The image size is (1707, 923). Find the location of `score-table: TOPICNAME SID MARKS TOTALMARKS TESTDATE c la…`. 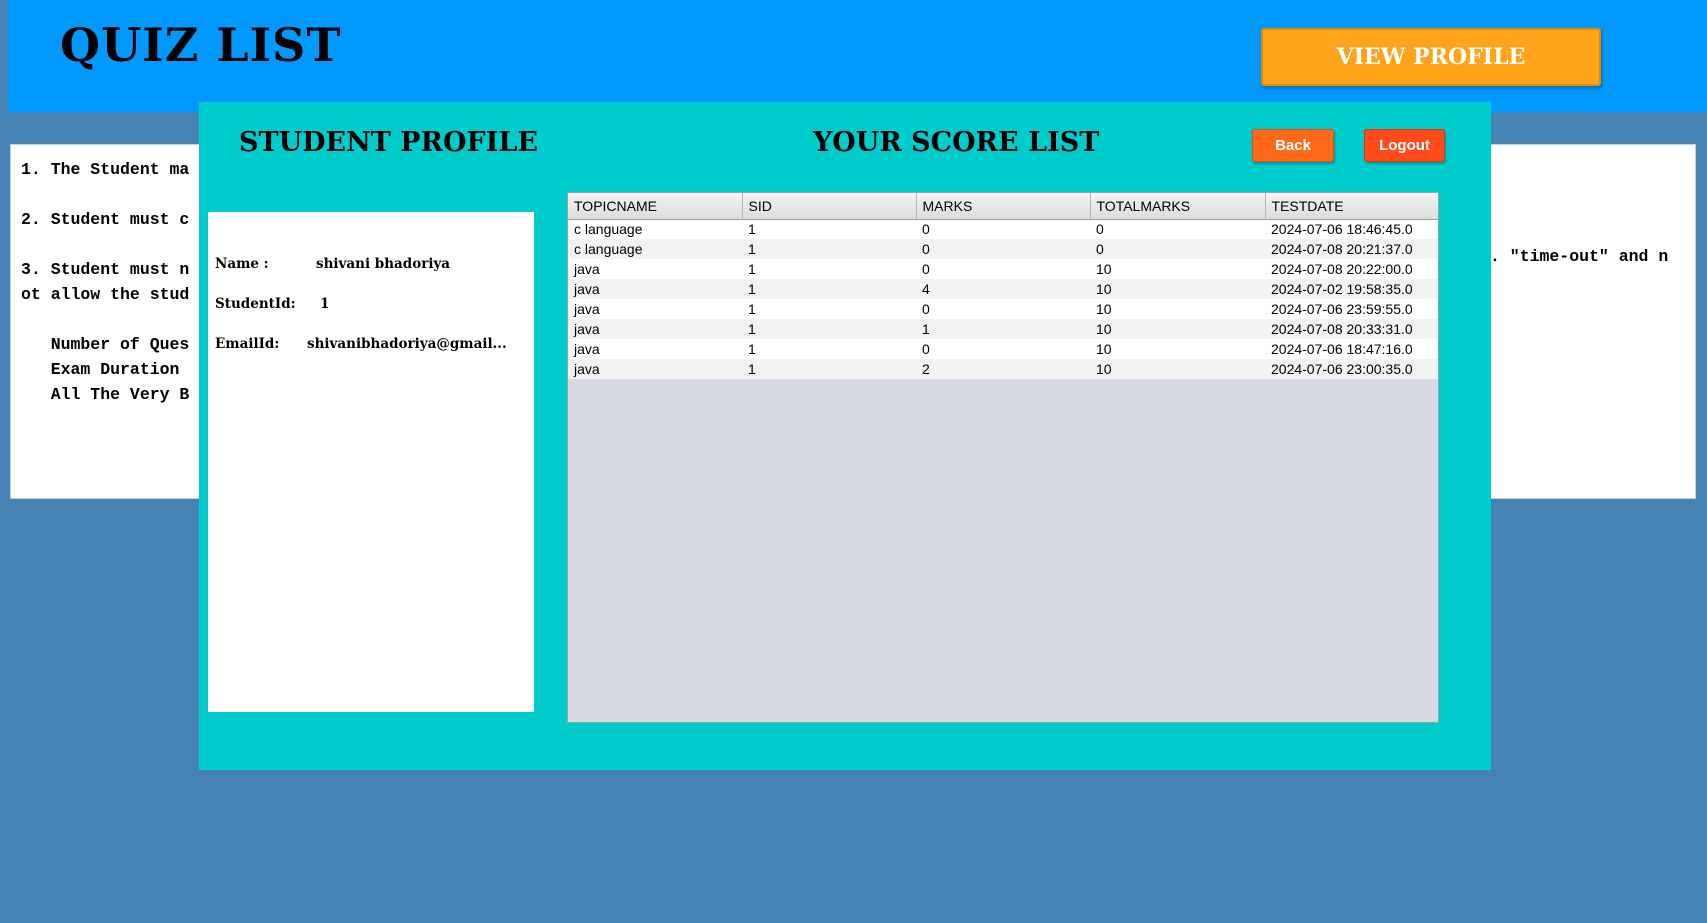

score-table: TOPICNAME SID MARKS TOTALMARKS TESTDATE c la… is located at coordinates (1003, 286).